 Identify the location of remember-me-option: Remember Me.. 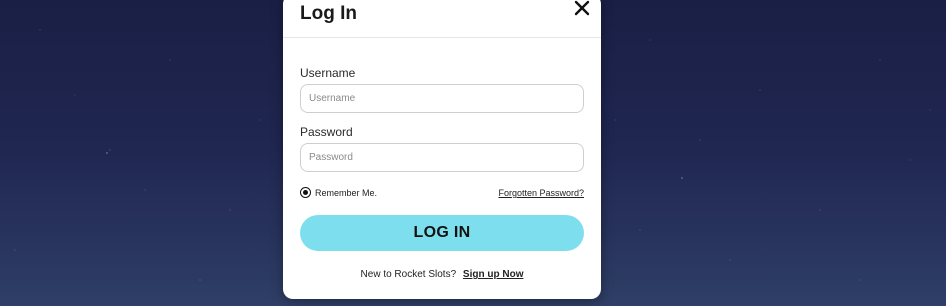
(338, 192).